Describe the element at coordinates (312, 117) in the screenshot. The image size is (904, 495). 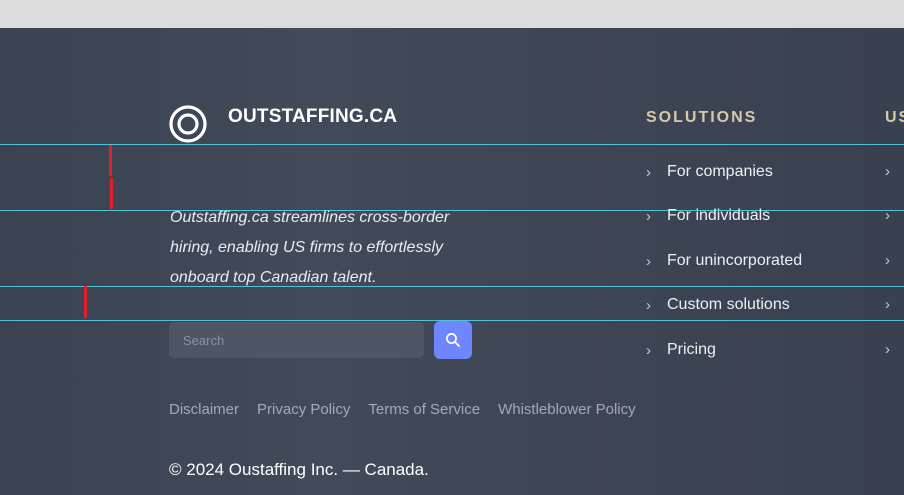
I see `brand-name: OUTSTAFFING.CA` at that location.